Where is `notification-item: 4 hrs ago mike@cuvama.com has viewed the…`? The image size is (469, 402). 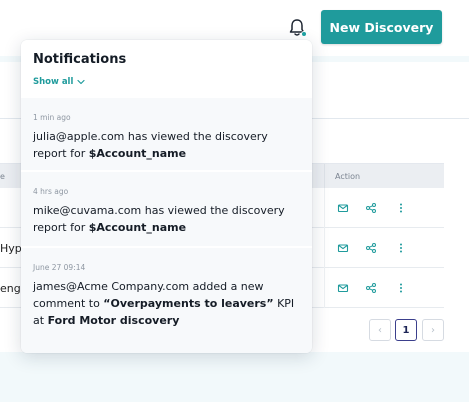 notification-item: 4 hrs ago mike@cuvama.com has viewed the… is located at coordinates (166, 208).